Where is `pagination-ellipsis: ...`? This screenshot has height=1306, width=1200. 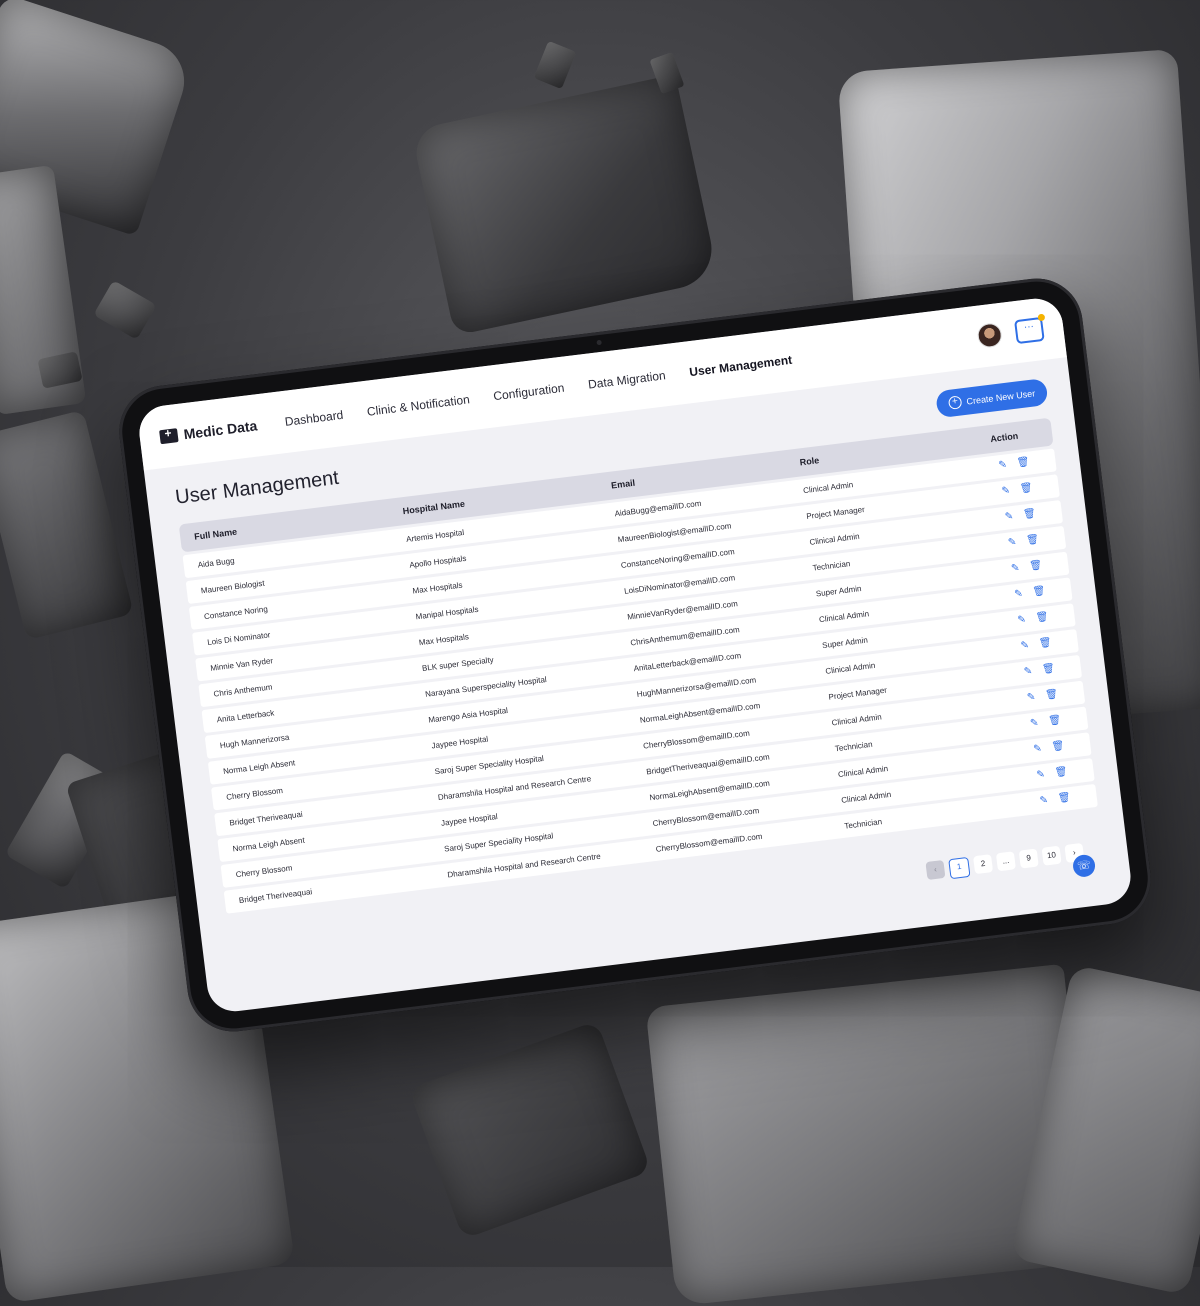
pagination-ellipsis: ... is located at coordinates (1005, 861).